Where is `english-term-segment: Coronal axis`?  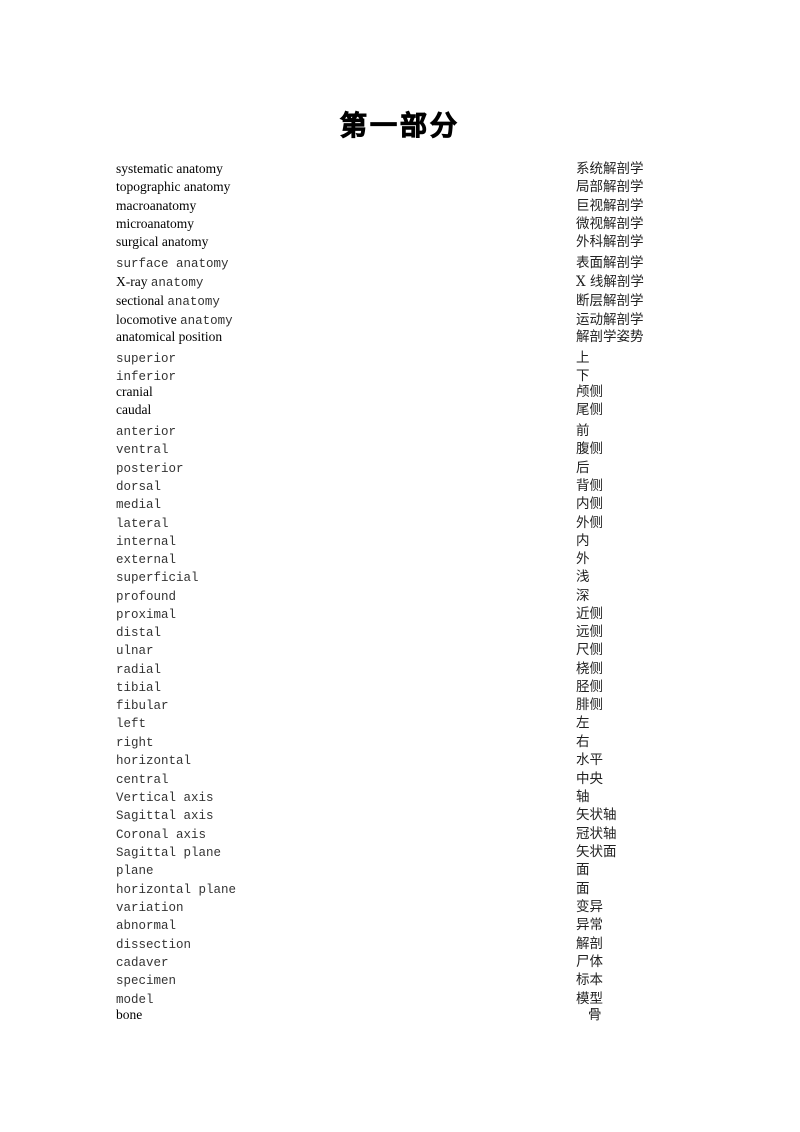
english-term-segment: Coronal axis is located at coordinates (161, 835).